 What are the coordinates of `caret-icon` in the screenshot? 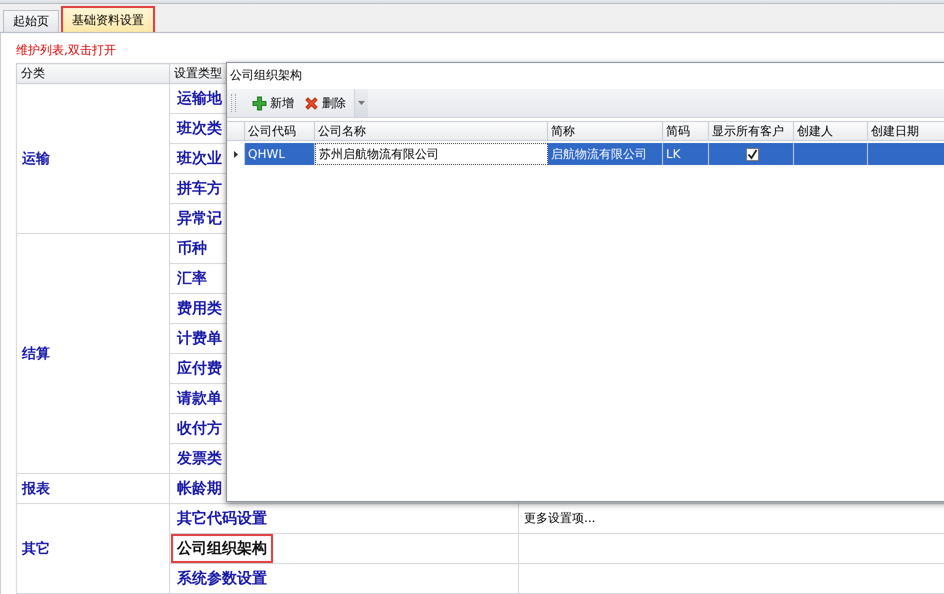 It's located at (361, 103).